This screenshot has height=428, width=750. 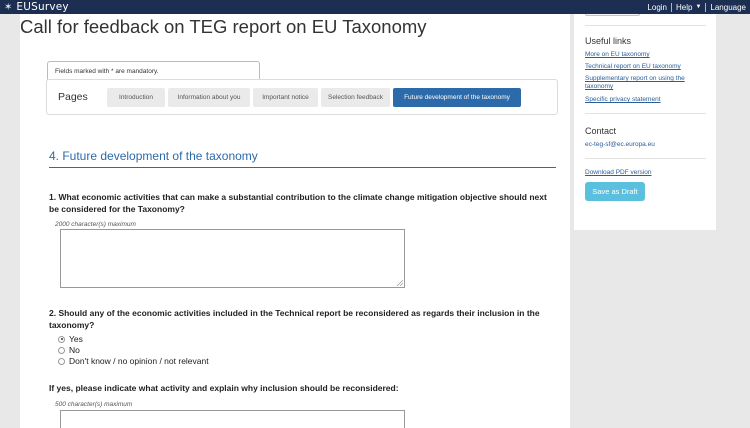 I want to click on brand-name: EUSurvey, so click(x=42, y=7).